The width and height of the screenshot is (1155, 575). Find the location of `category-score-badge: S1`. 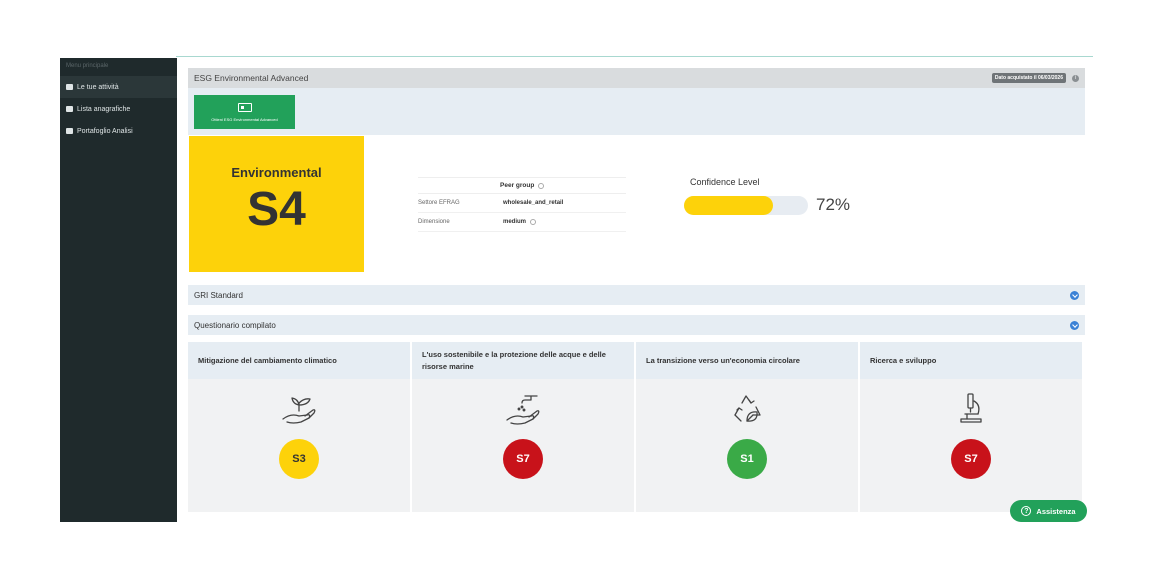

category-score-badge: S1 is located at coordinates (747, 459).